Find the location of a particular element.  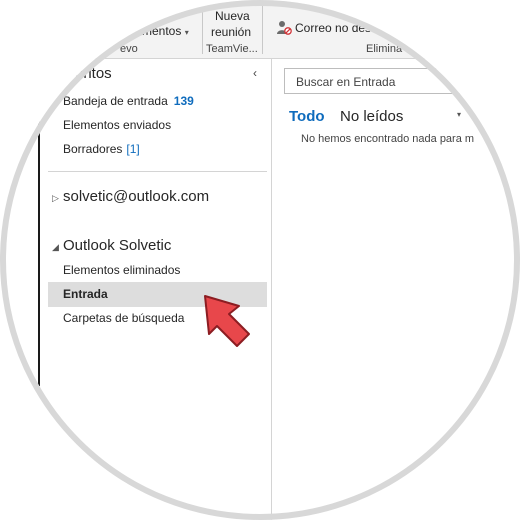

divider is located at coordinates (157, 171).